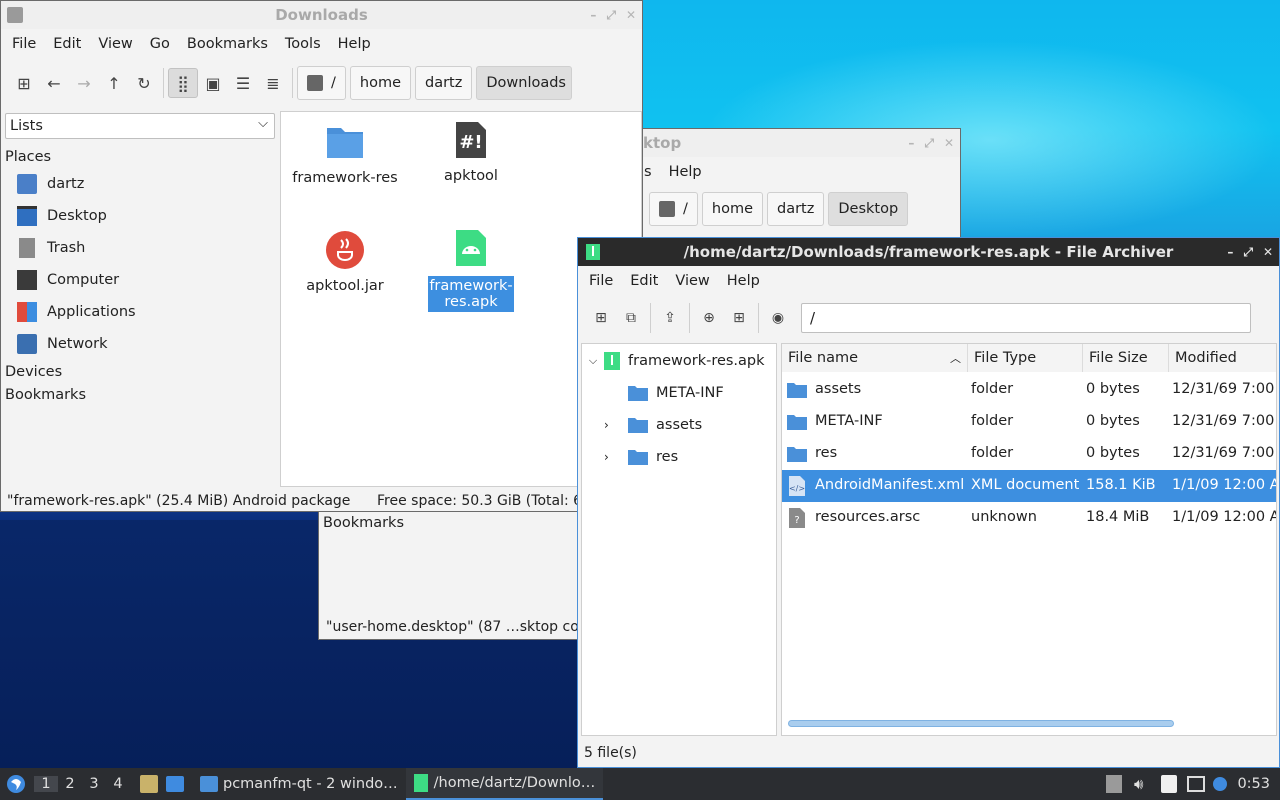  Describe the element at coordinates (739, 318) in the screenshot. I see `add-folder-icon: ⊞` at that location.